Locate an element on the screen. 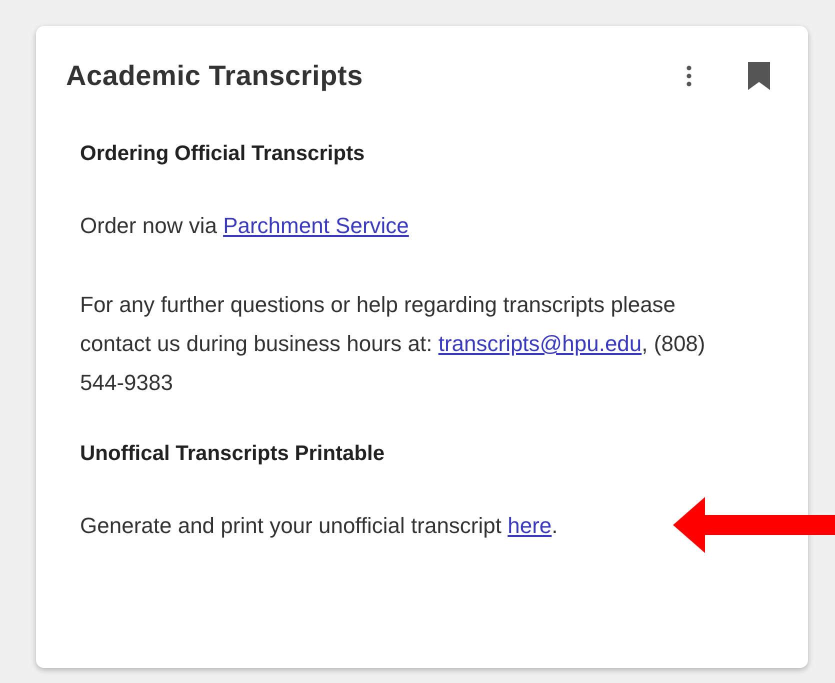  section-heading: Ordering Official Transcripts is located at coordinates (223, 154).